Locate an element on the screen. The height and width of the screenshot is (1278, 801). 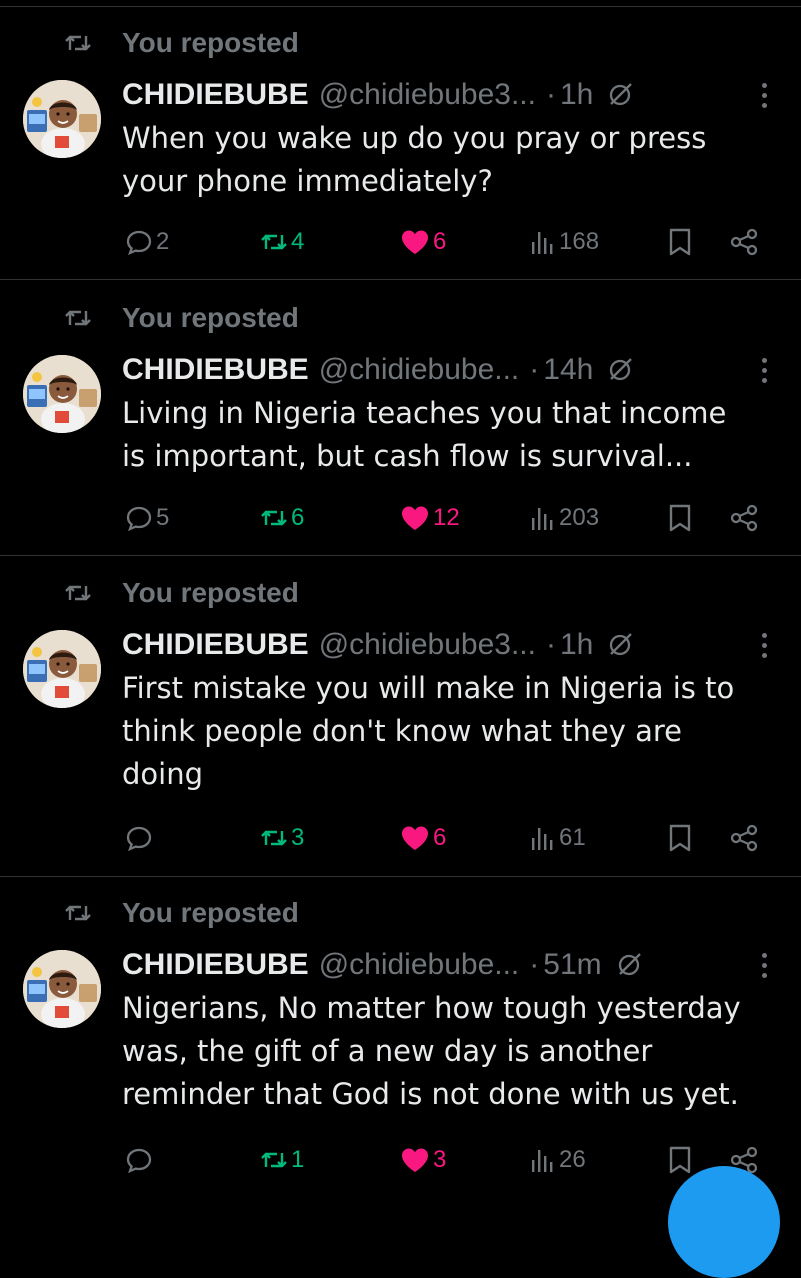
repost-count: 6 is located at coordinates (298, 517).